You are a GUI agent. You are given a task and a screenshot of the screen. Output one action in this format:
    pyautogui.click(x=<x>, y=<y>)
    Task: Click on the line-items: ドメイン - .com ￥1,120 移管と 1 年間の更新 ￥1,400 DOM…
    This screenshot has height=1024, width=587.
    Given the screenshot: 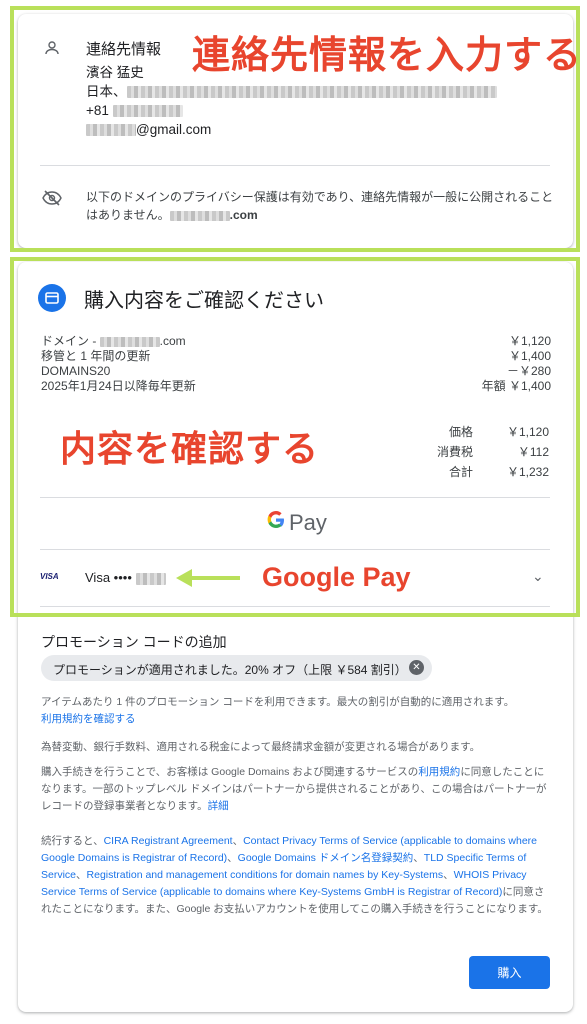 What is the action you would take?
    pyautogui.click(x=296, y=364)
    